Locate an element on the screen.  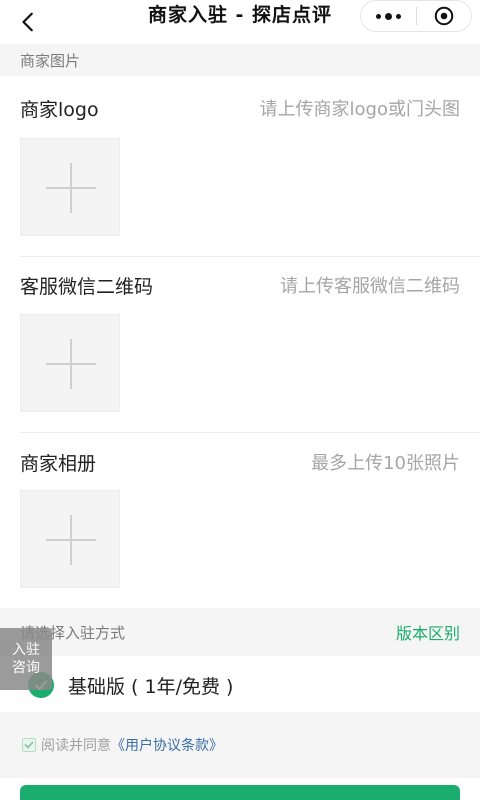
agreement-prefix: 阅读并同意 is located at coordinates (76, 746).